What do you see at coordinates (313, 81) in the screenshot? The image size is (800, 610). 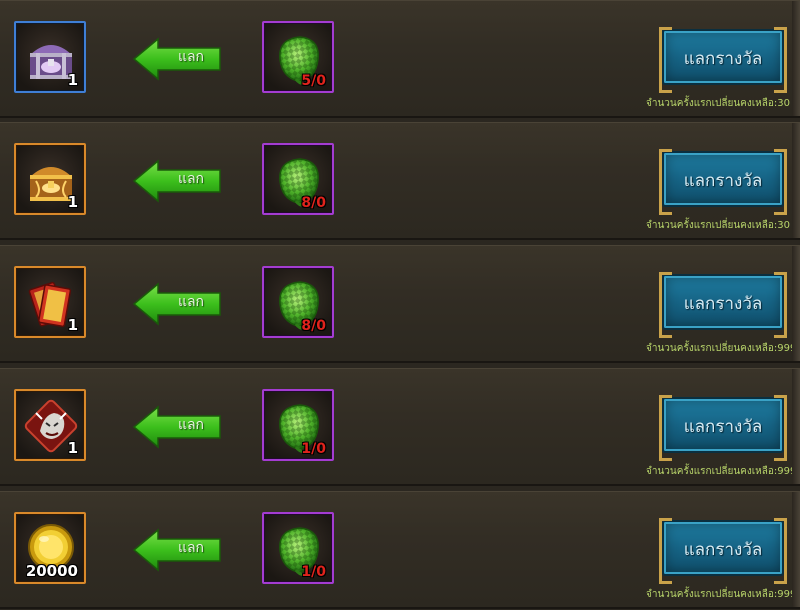 I see `cost-count: 5/0` at bounding box center [313, 81].